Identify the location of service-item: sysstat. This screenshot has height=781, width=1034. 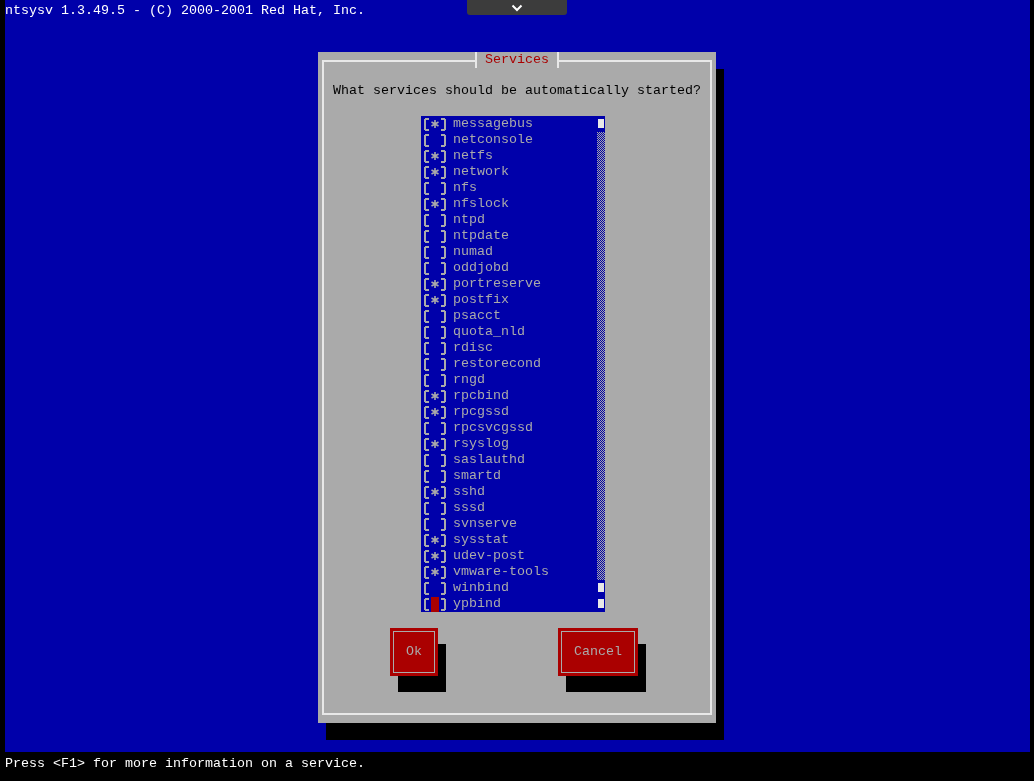
(510, 540).